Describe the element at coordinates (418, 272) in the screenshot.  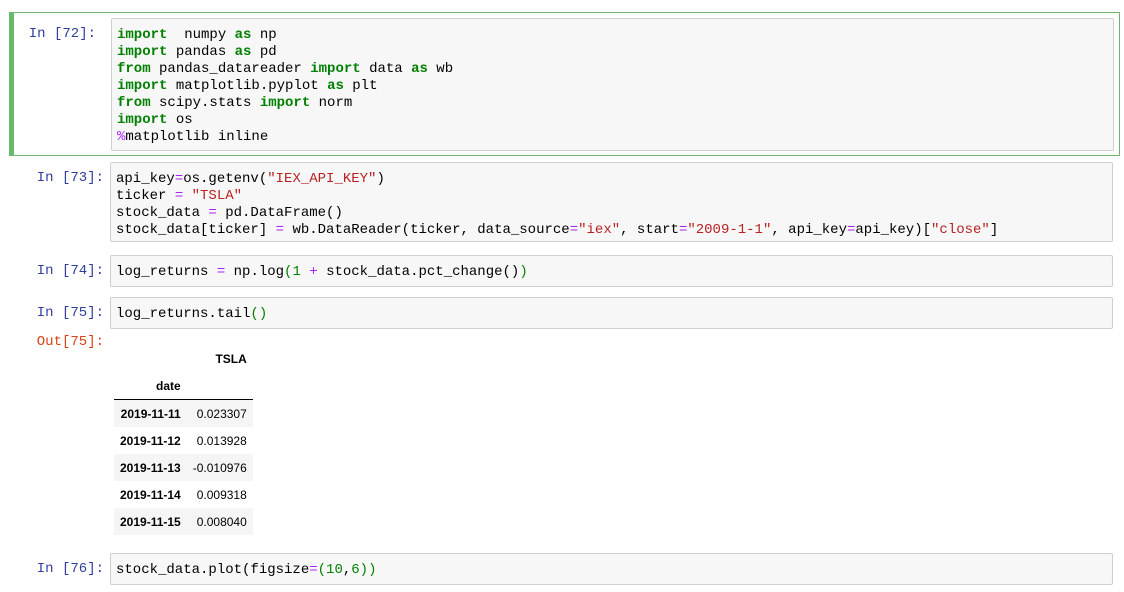
I see `code-token: stock_data.pct_change()` at that location.